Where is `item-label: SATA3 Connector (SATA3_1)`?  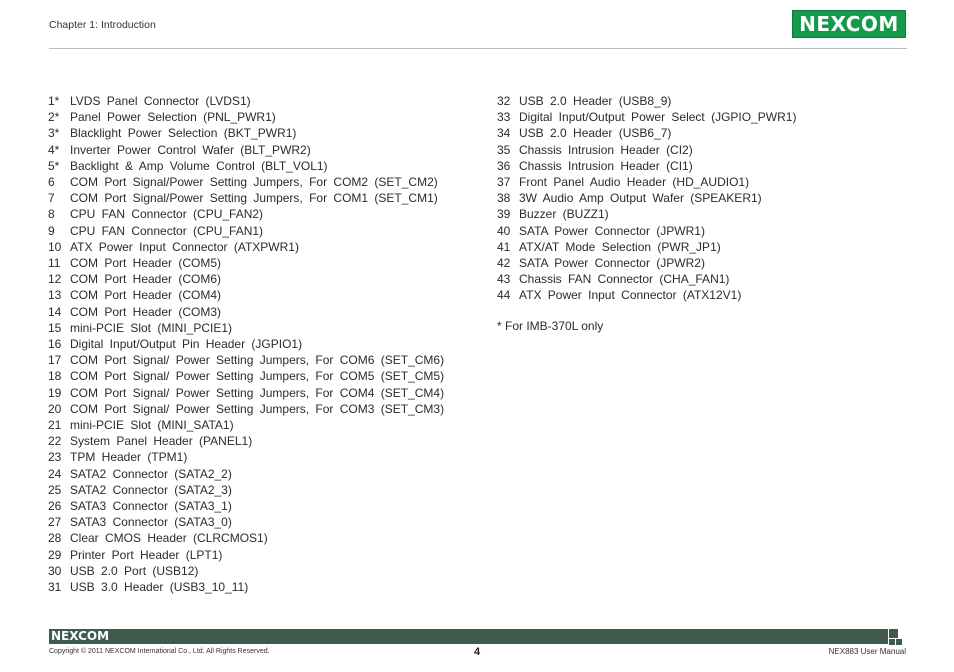
item-label: SATA3 Connector (SATA3_1) is located at coordinates (151, 506).